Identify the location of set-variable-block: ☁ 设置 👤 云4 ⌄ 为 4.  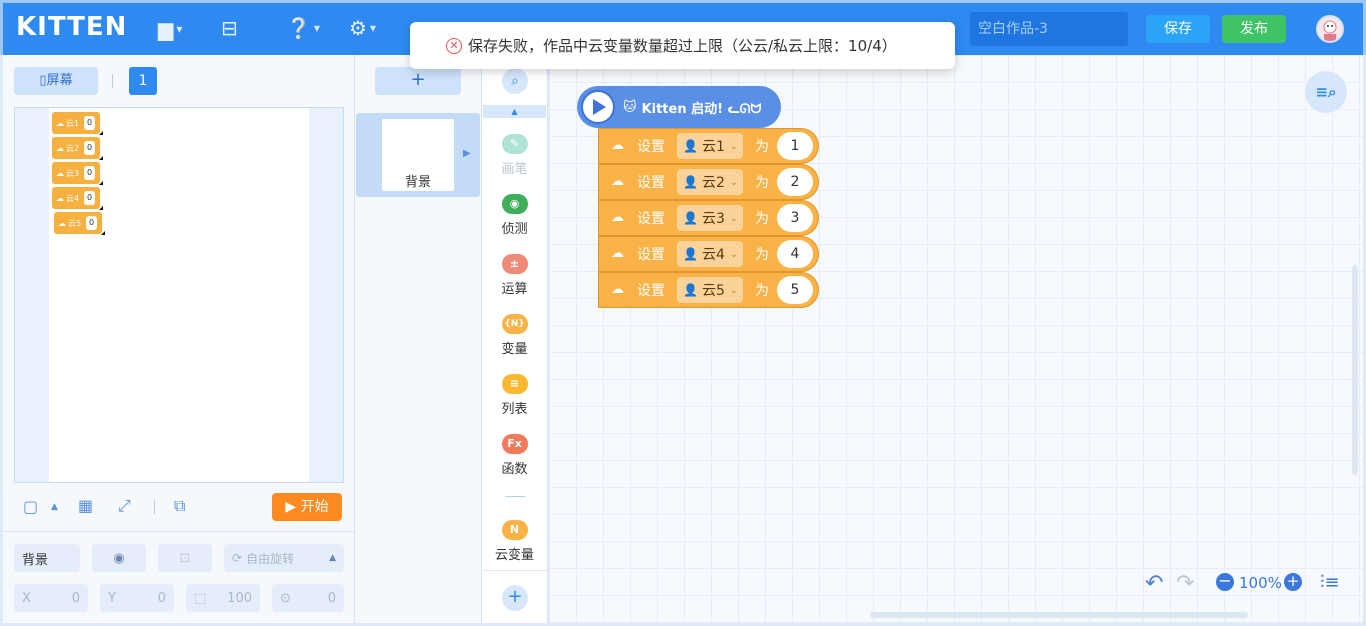
(708, 254).